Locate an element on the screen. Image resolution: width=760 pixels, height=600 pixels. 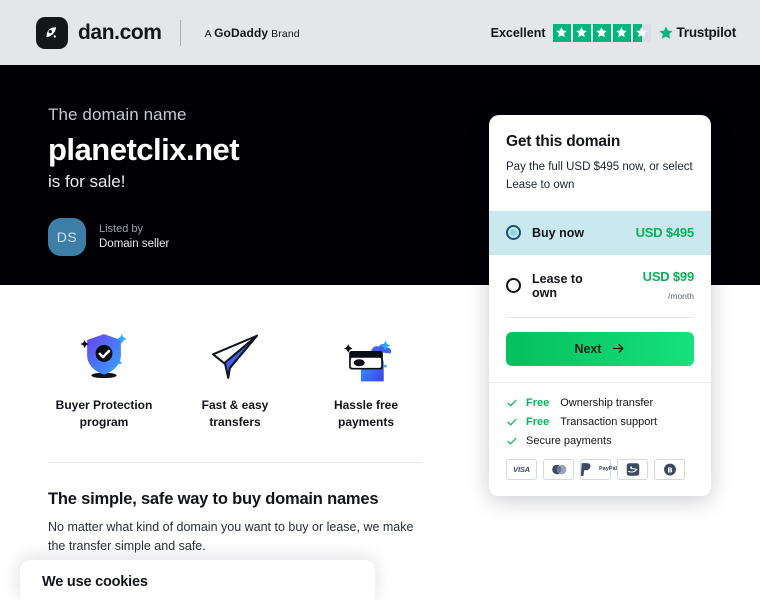
feature-item: Fast & easy transfers is located at coordinates (235, 377).